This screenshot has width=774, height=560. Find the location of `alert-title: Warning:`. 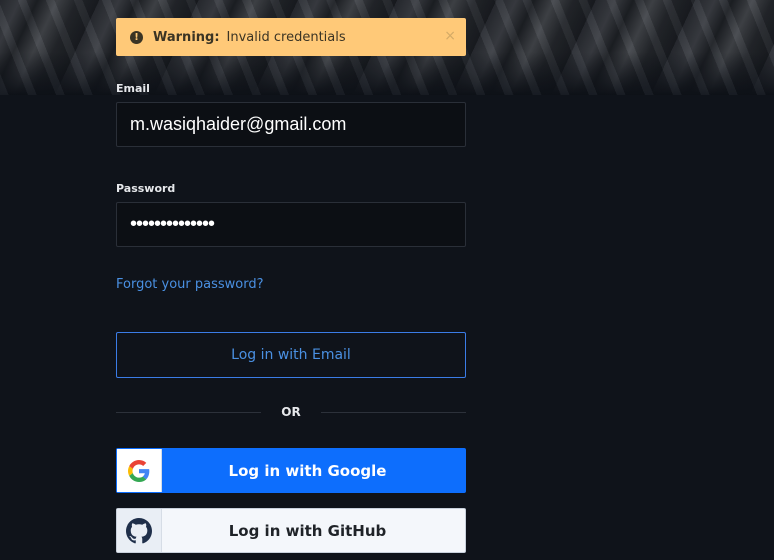

alert-title: Warning: is located at coordinates (186, 37).